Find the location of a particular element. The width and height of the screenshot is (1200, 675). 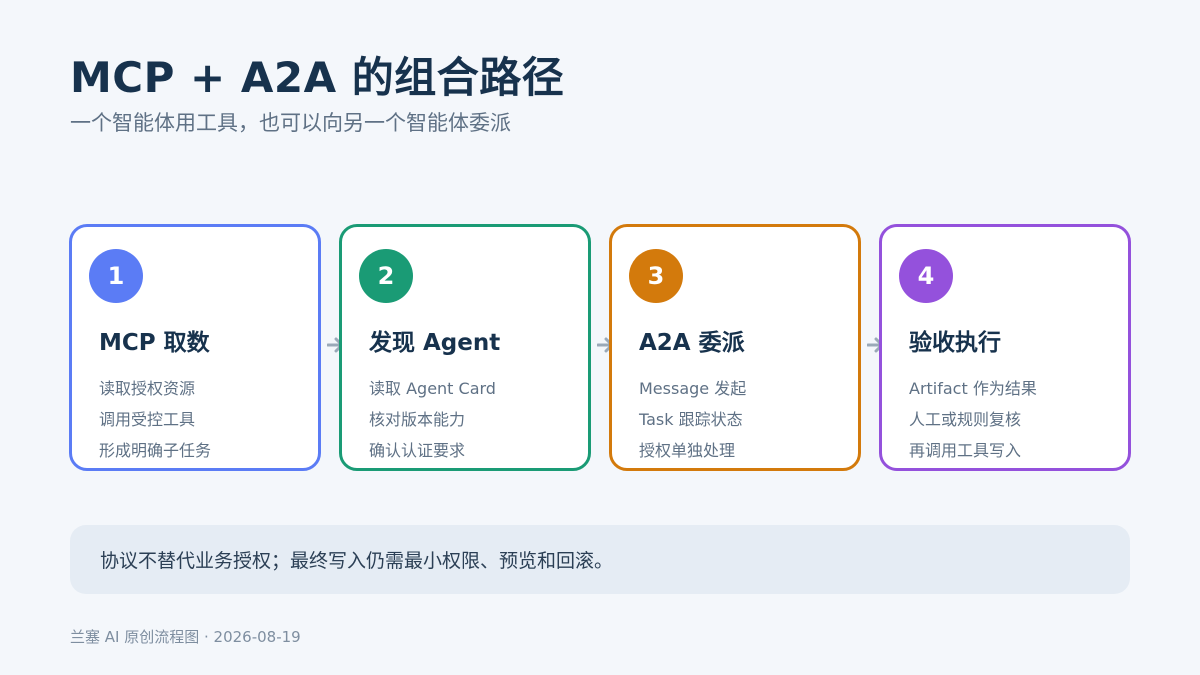

step-detail: Artifact 作为结果 is located at coordinates (973, 388).